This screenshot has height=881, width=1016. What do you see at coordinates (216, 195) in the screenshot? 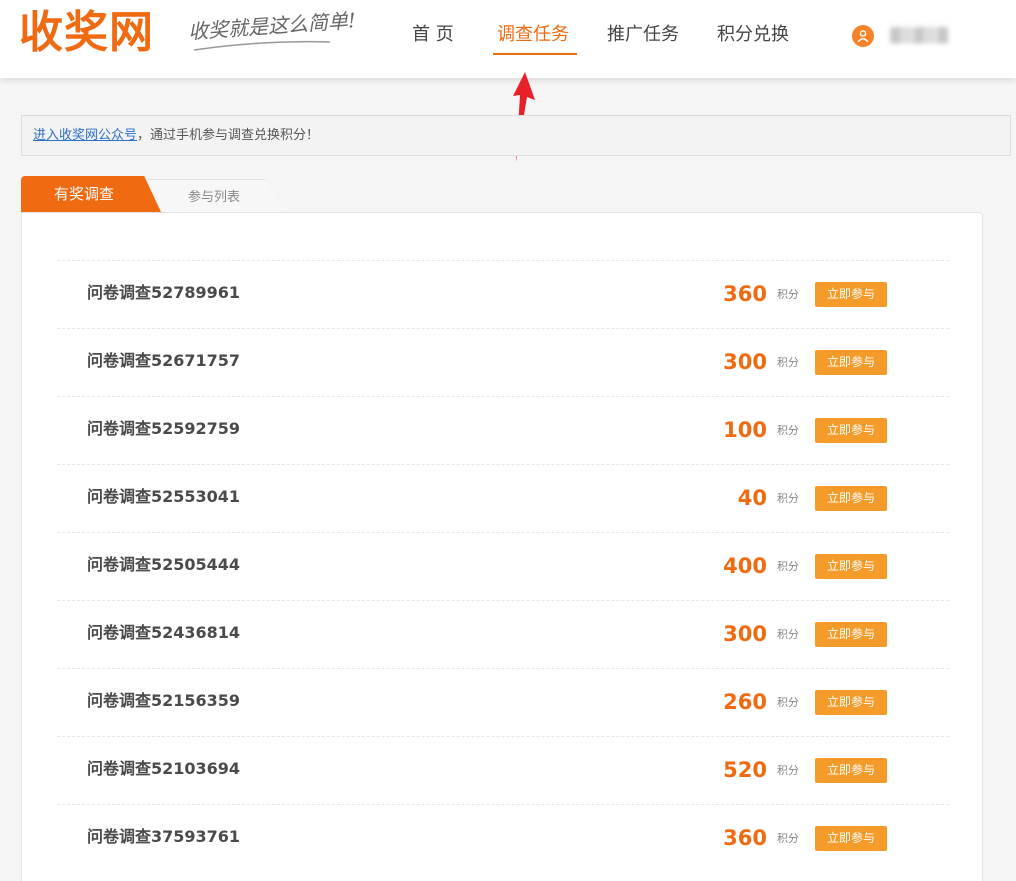
I see `tab-participation-list: 参与列表` at bounding box center [216, 195].